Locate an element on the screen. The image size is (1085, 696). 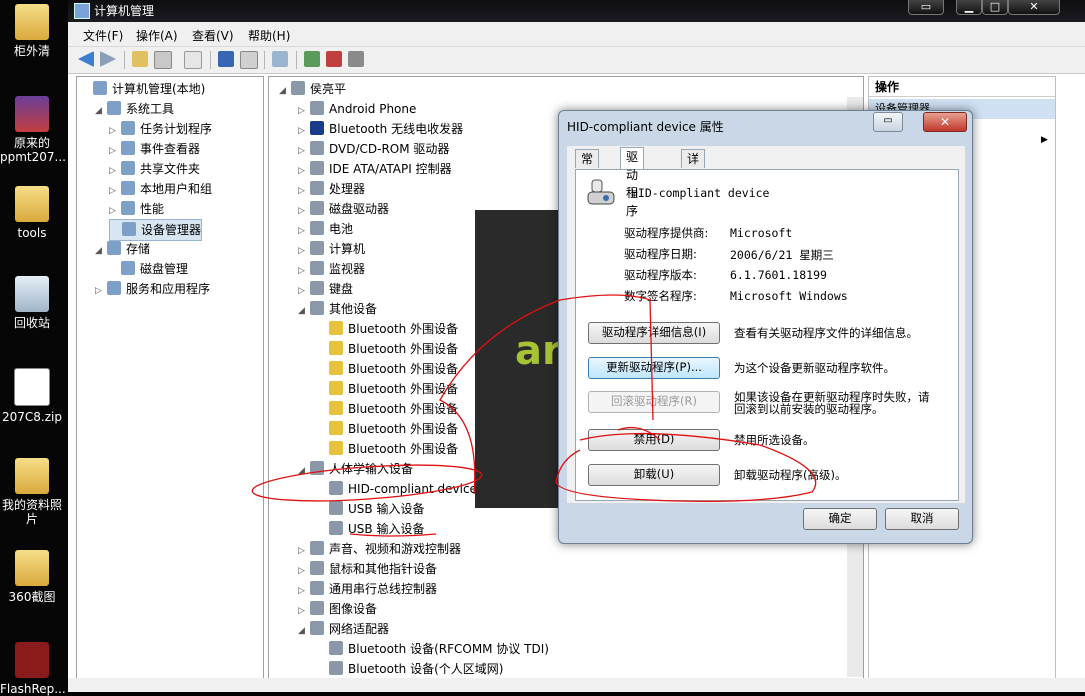
menu-help: 帮助(H) is located at coordinates (269, 35).